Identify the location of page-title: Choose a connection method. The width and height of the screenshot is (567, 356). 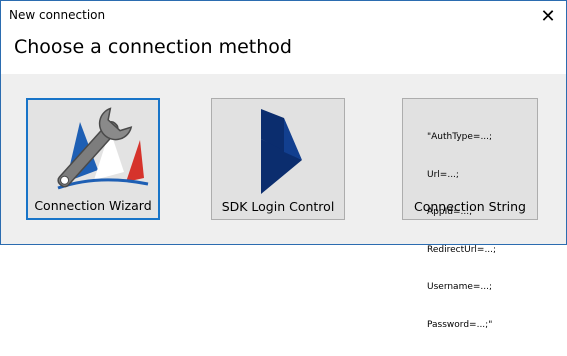
(153, 47).